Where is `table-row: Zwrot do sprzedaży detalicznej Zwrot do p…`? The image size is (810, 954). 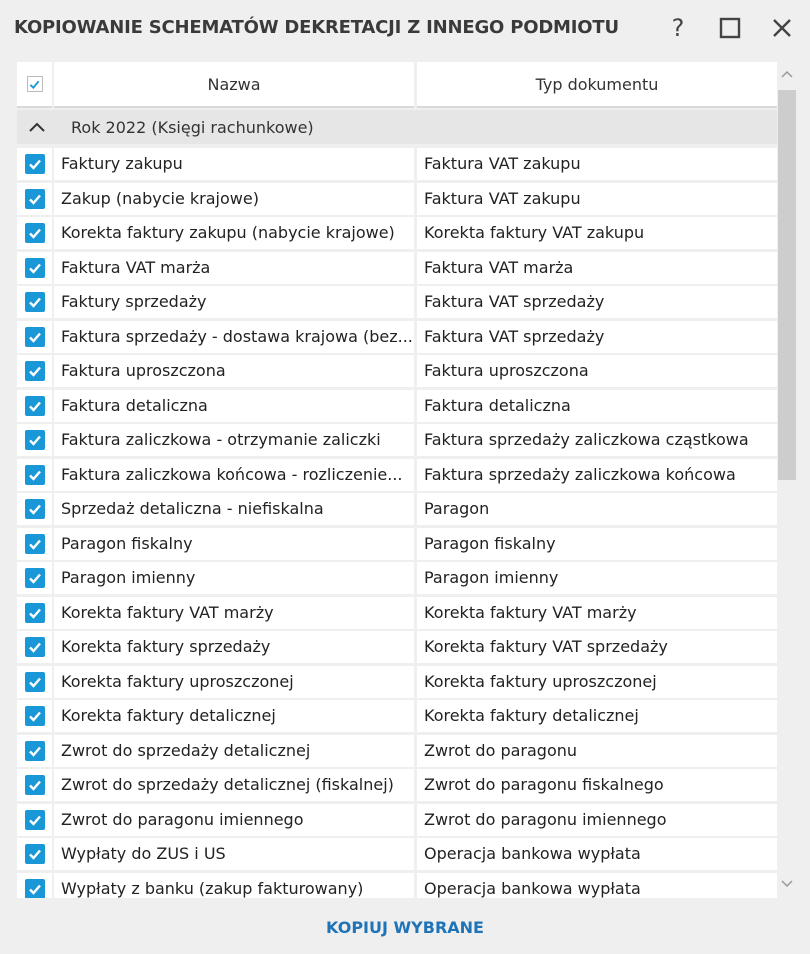 table-row: Zwrot do sprzedaży detalicznej Zwrot do p… is located at coordinates (397, 751).